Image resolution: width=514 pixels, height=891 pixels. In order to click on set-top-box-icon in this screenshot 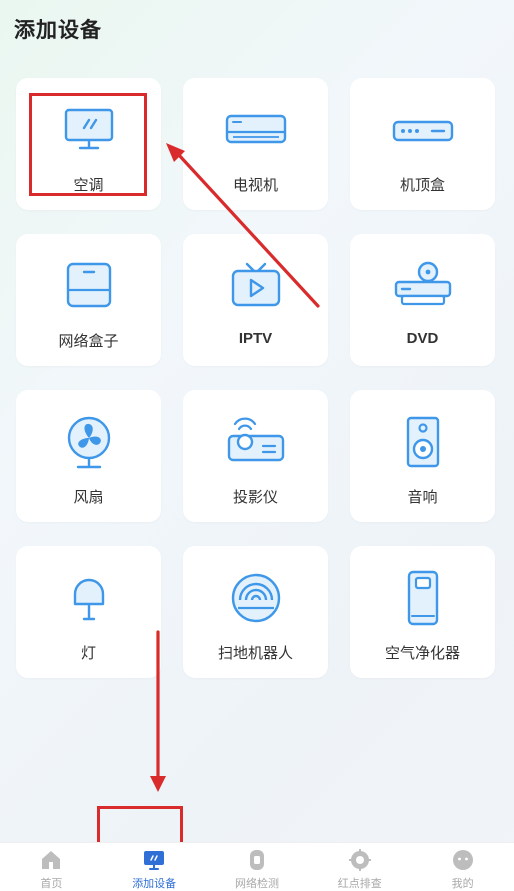, I will do `click(423, 132)`.